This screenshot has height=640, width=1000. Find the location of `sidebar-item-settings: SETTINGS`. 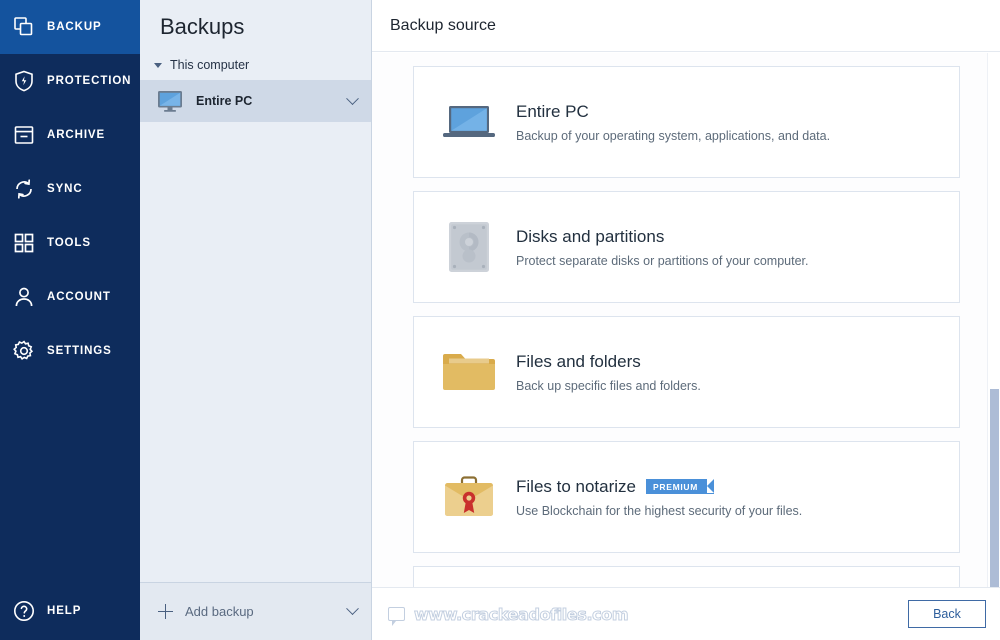

sidebar-item-settings: SETTINGS is located at coordinates (70, 351).